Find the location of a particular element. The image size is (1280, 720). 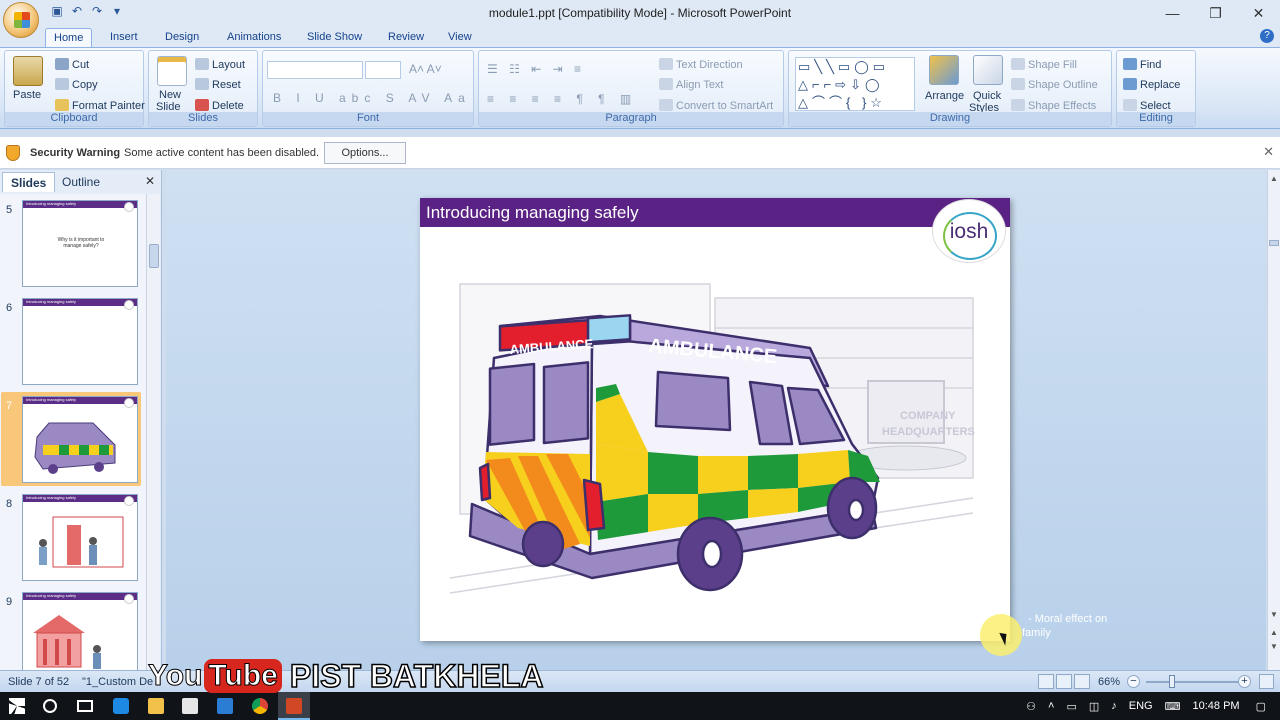

zoom-slider is located at coordinates (1192, 682).